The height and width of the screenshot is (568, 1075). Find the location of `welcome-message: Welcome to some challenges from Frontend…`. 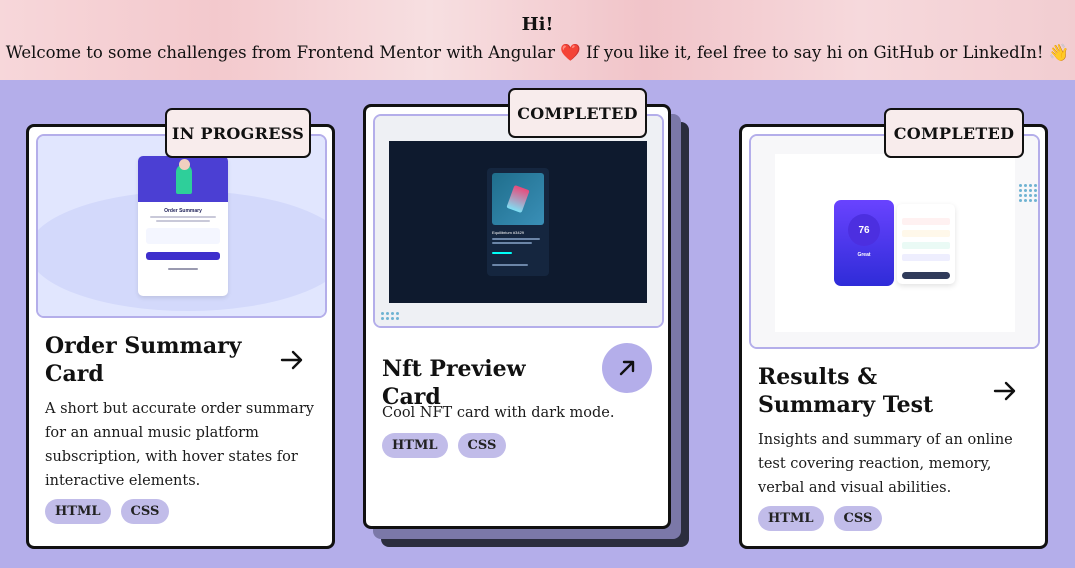

welcome-message: Welcome to some challenges from Frontend… is located at coordinates (537, 53).